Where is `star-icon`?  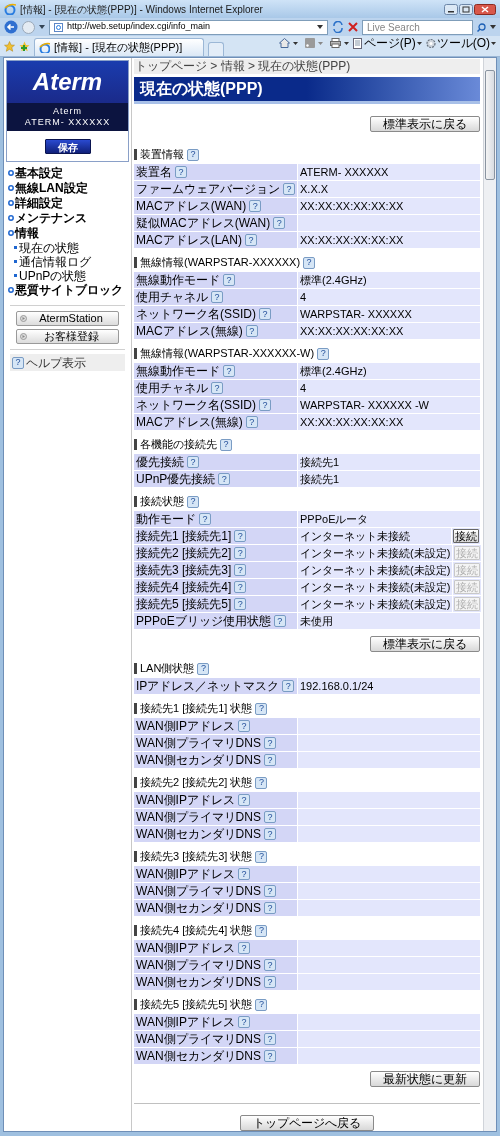
star-icon is located at coordinates (9, 46).